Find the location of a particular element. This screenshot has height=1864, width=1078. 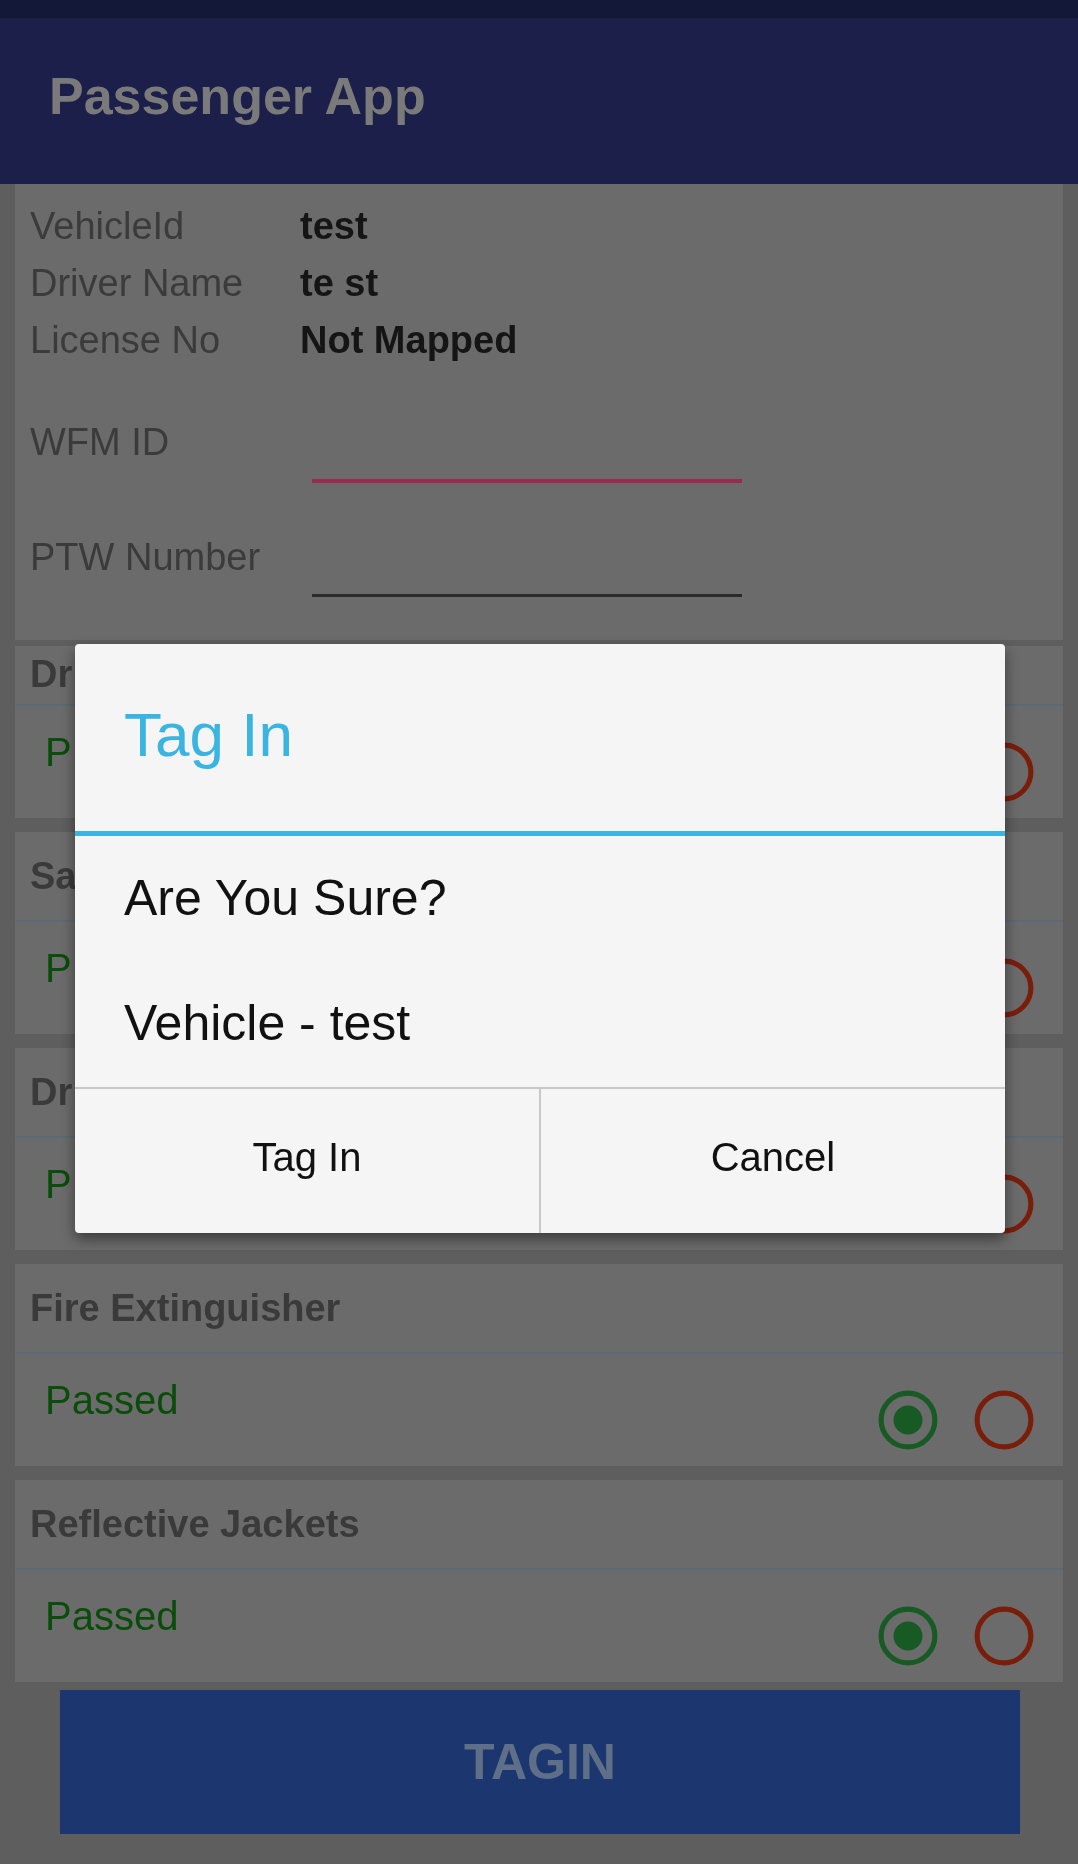

dialog-title: Tag In is located at coordinates (208, 735).